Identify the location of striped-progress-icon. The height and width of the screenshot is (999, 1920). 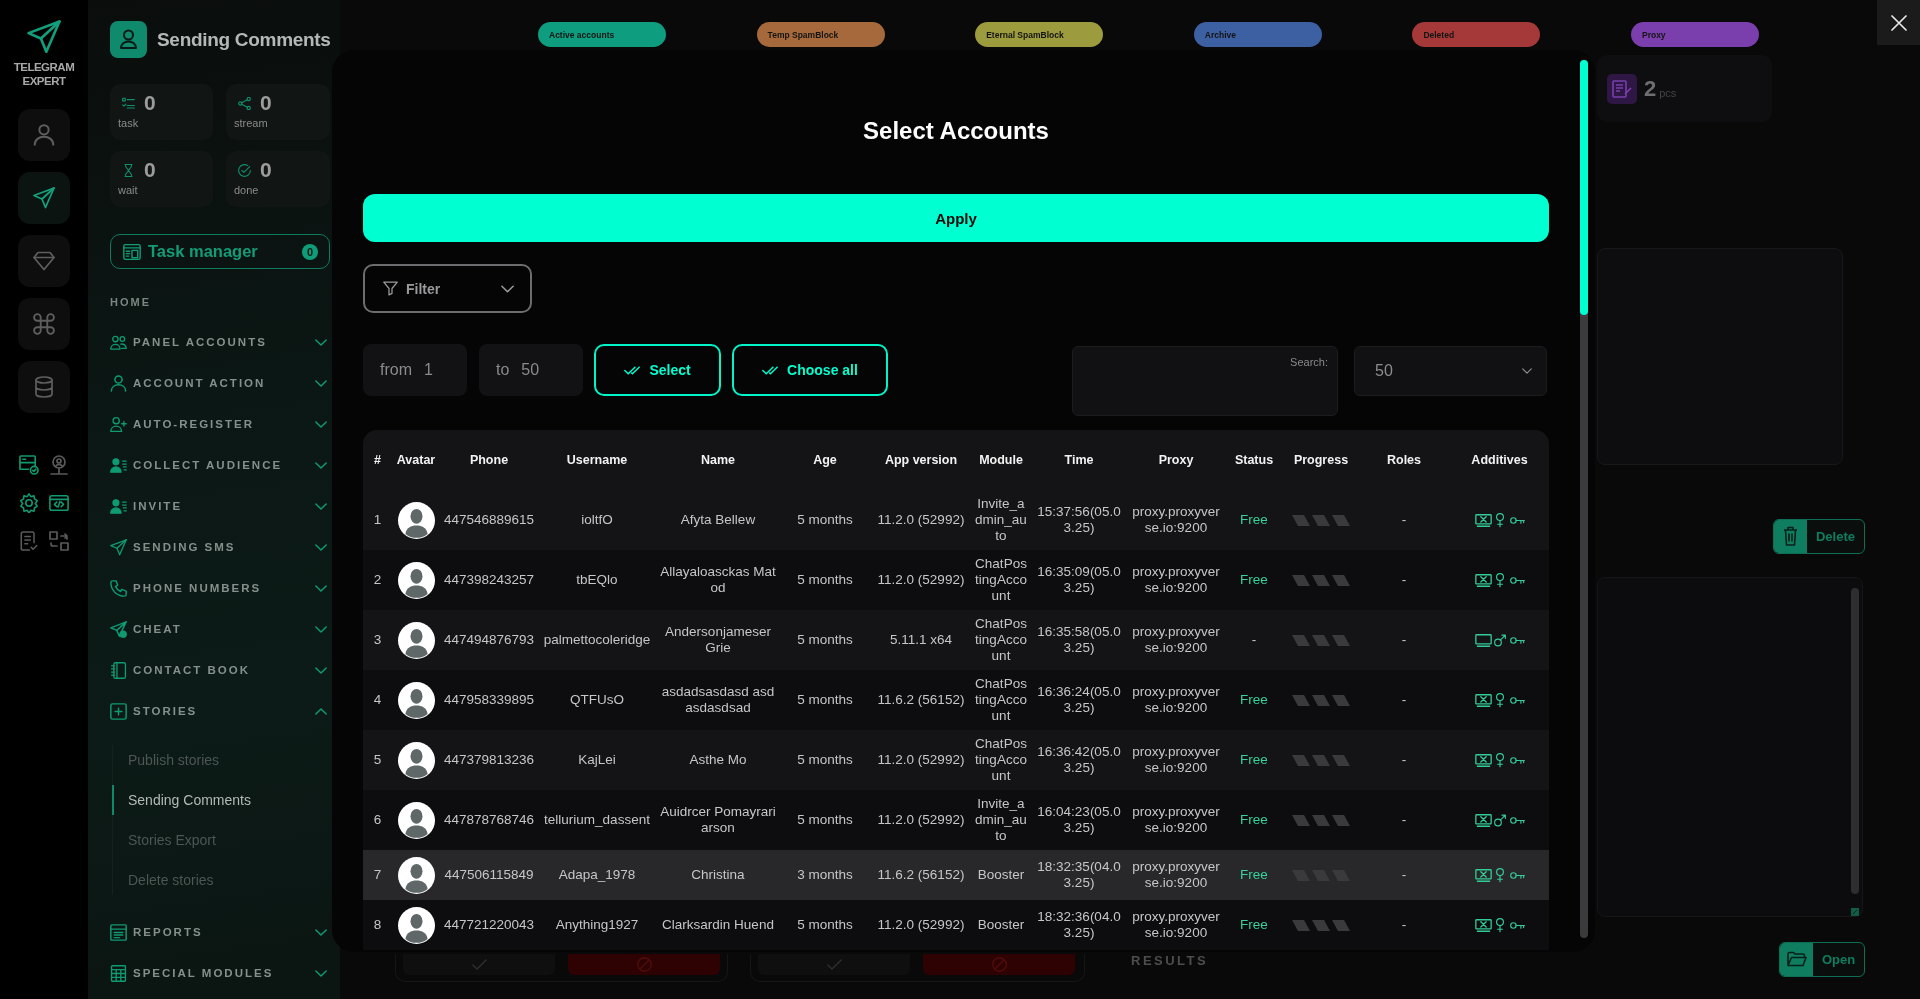
(1321, 700).